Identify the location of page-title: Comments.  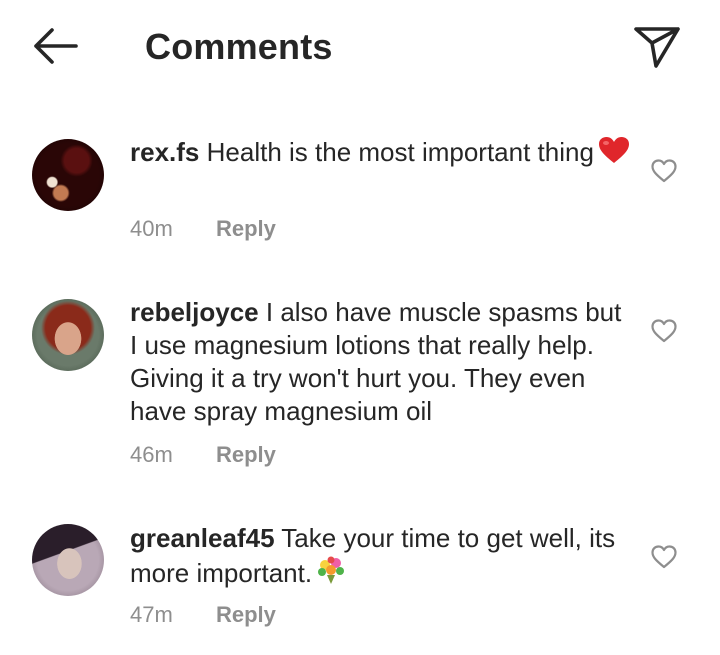
(239, 46).